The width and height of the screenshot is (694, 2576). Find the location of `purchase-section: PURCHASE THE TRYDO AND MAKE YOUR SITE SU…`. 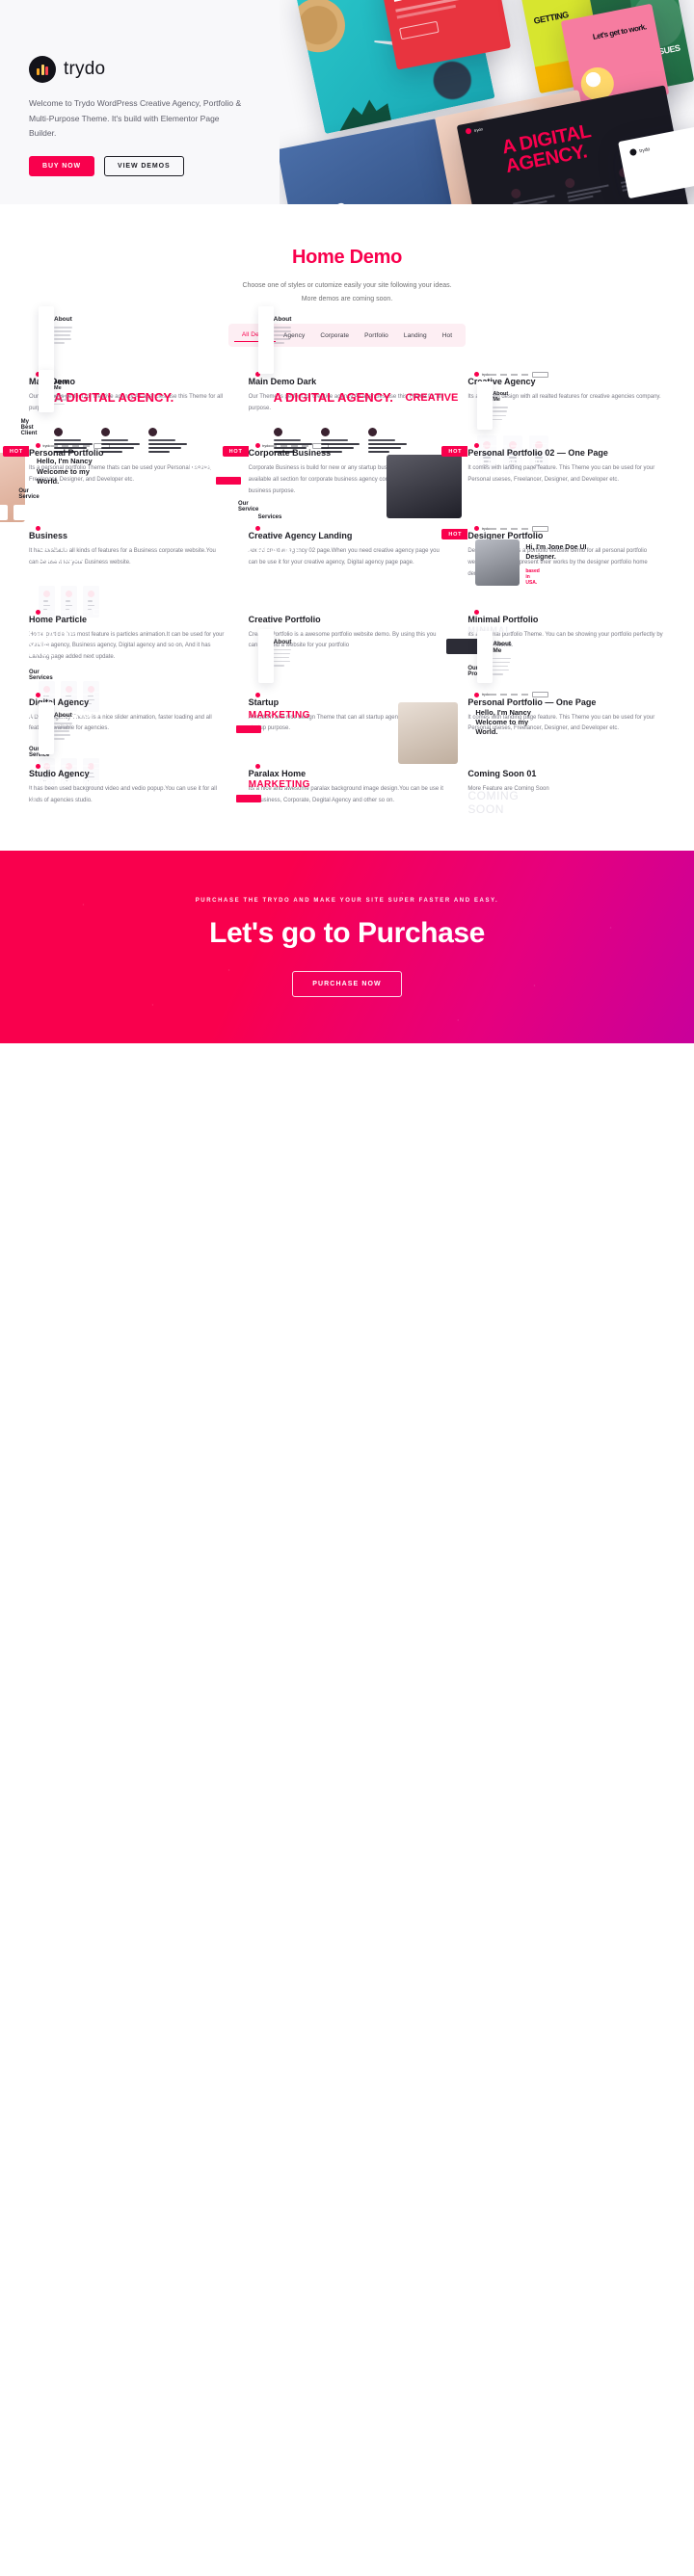

purchase-section: PURCHASE THE TRYDO AND MAKE YOUR SITE SU… is located at coordinates (347, 948).